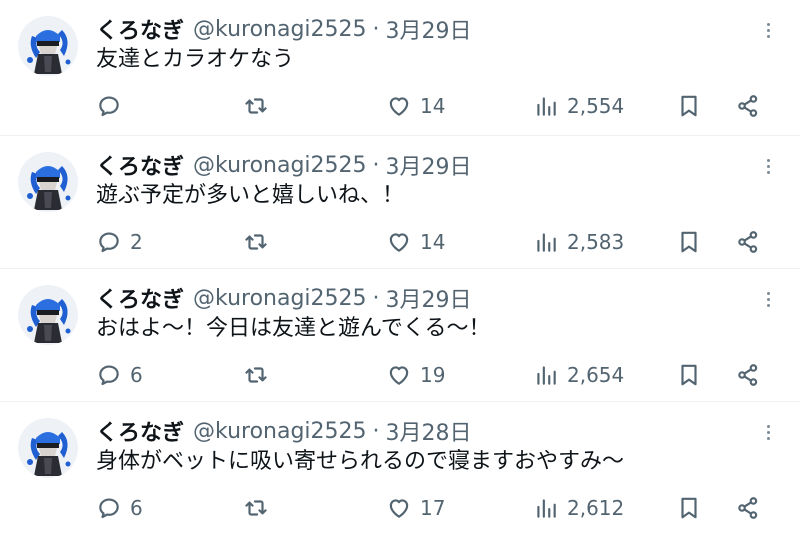  I want to click on views-button: 2,612, so click(578, 508).